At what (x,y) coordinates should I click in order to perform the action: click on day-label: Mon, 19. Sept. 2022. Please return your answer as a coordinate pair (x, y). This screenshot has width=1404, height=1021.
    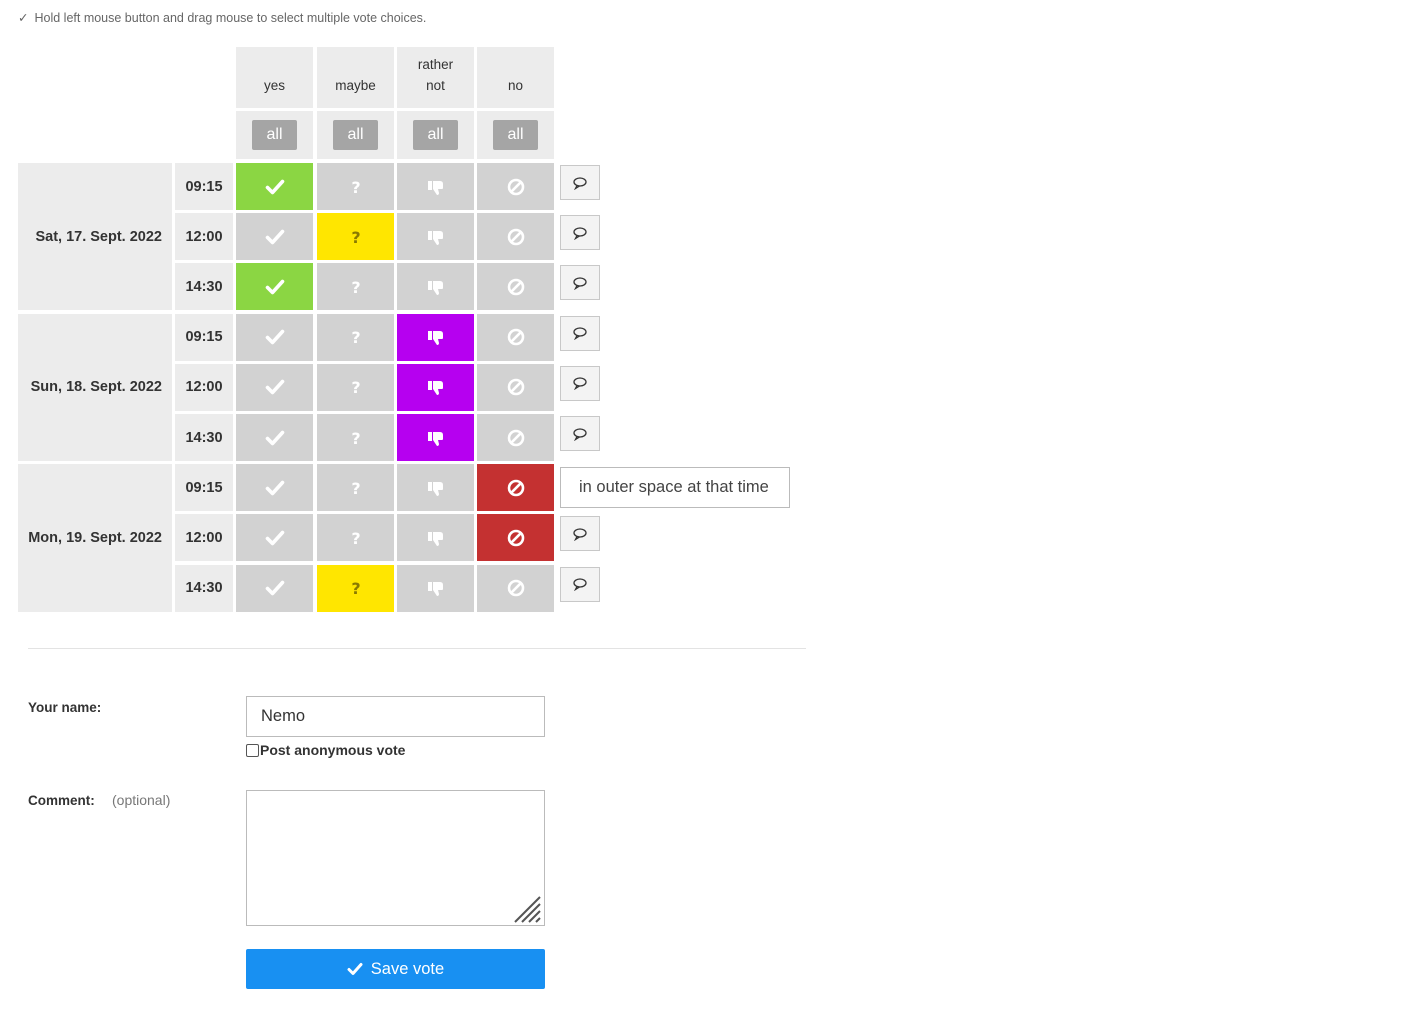
    Looking at the image, I should click on (95, 538).